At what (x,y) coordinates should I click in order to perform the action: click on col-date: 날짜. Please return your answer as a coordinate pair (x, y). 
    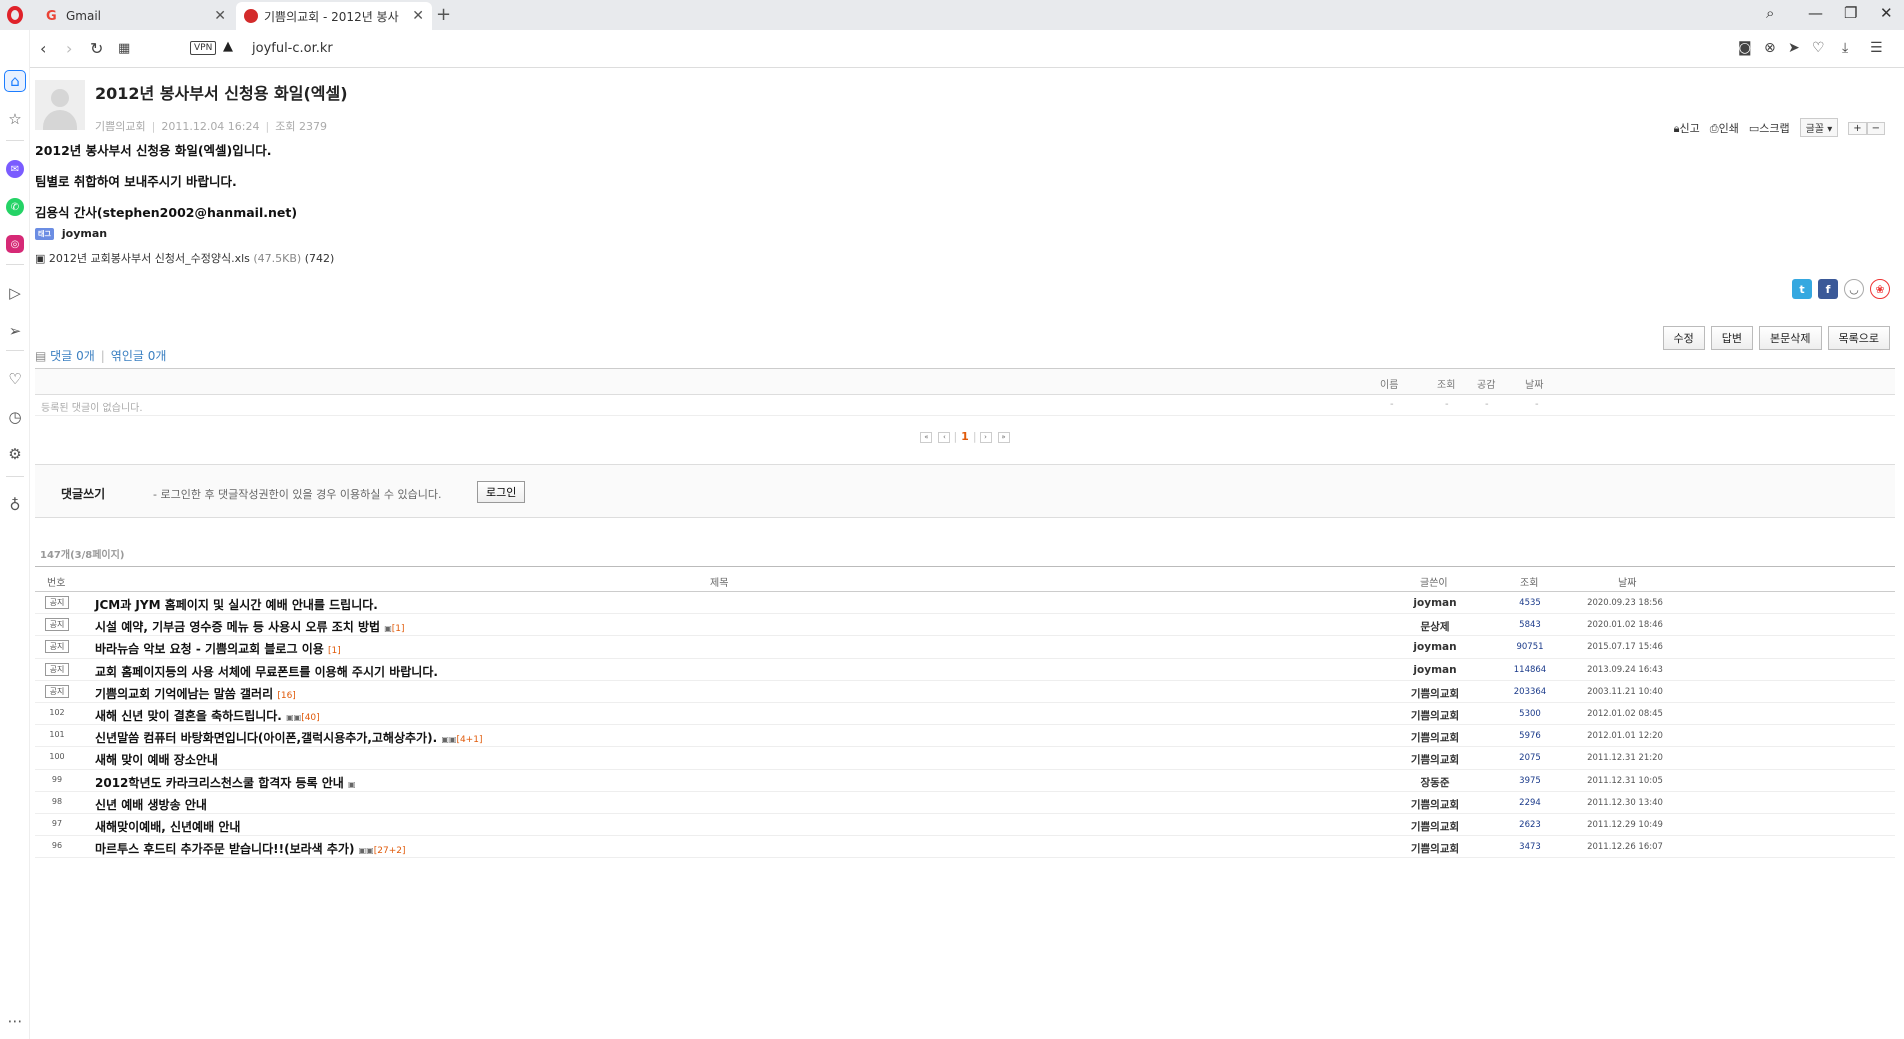
    Looking at the image, I should click on (1627, 583).